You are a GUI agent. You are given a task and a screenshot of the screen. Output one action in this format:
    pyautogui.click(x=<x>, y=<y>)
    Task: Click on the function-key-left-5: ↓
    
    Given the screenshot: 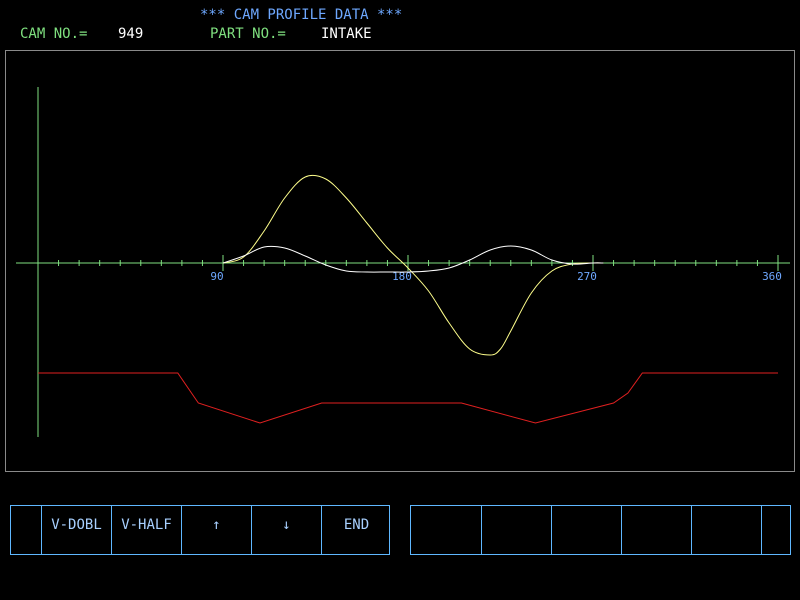 What is the action you would take?
    pyautogui.click(x=286, y=530)
    